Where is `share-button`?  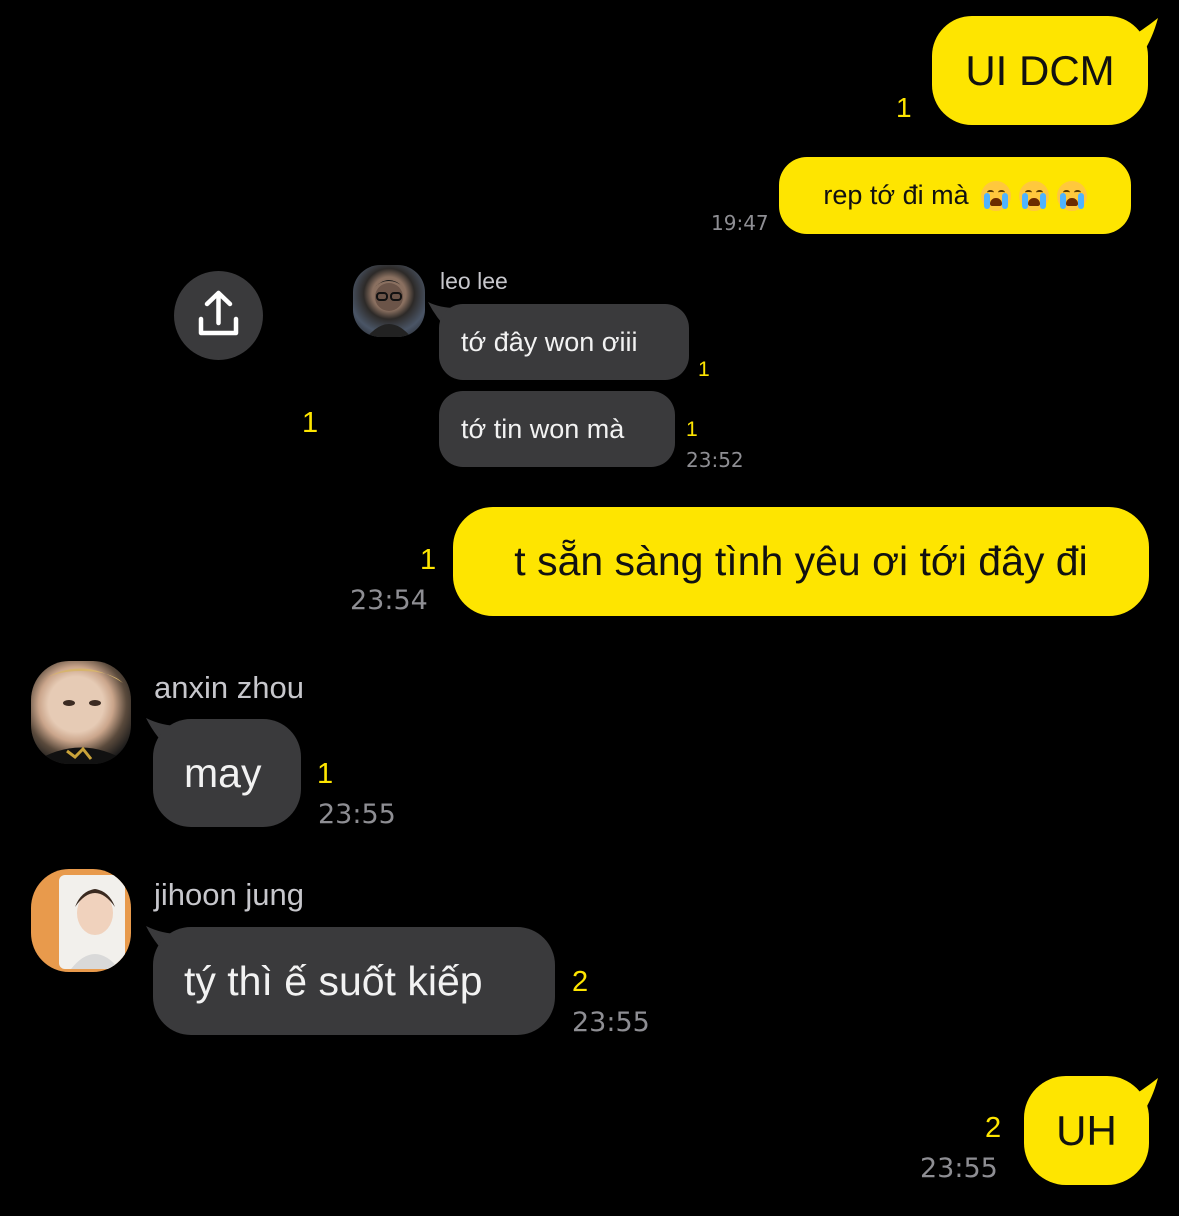
share-button is located at coordinates (218, 315).